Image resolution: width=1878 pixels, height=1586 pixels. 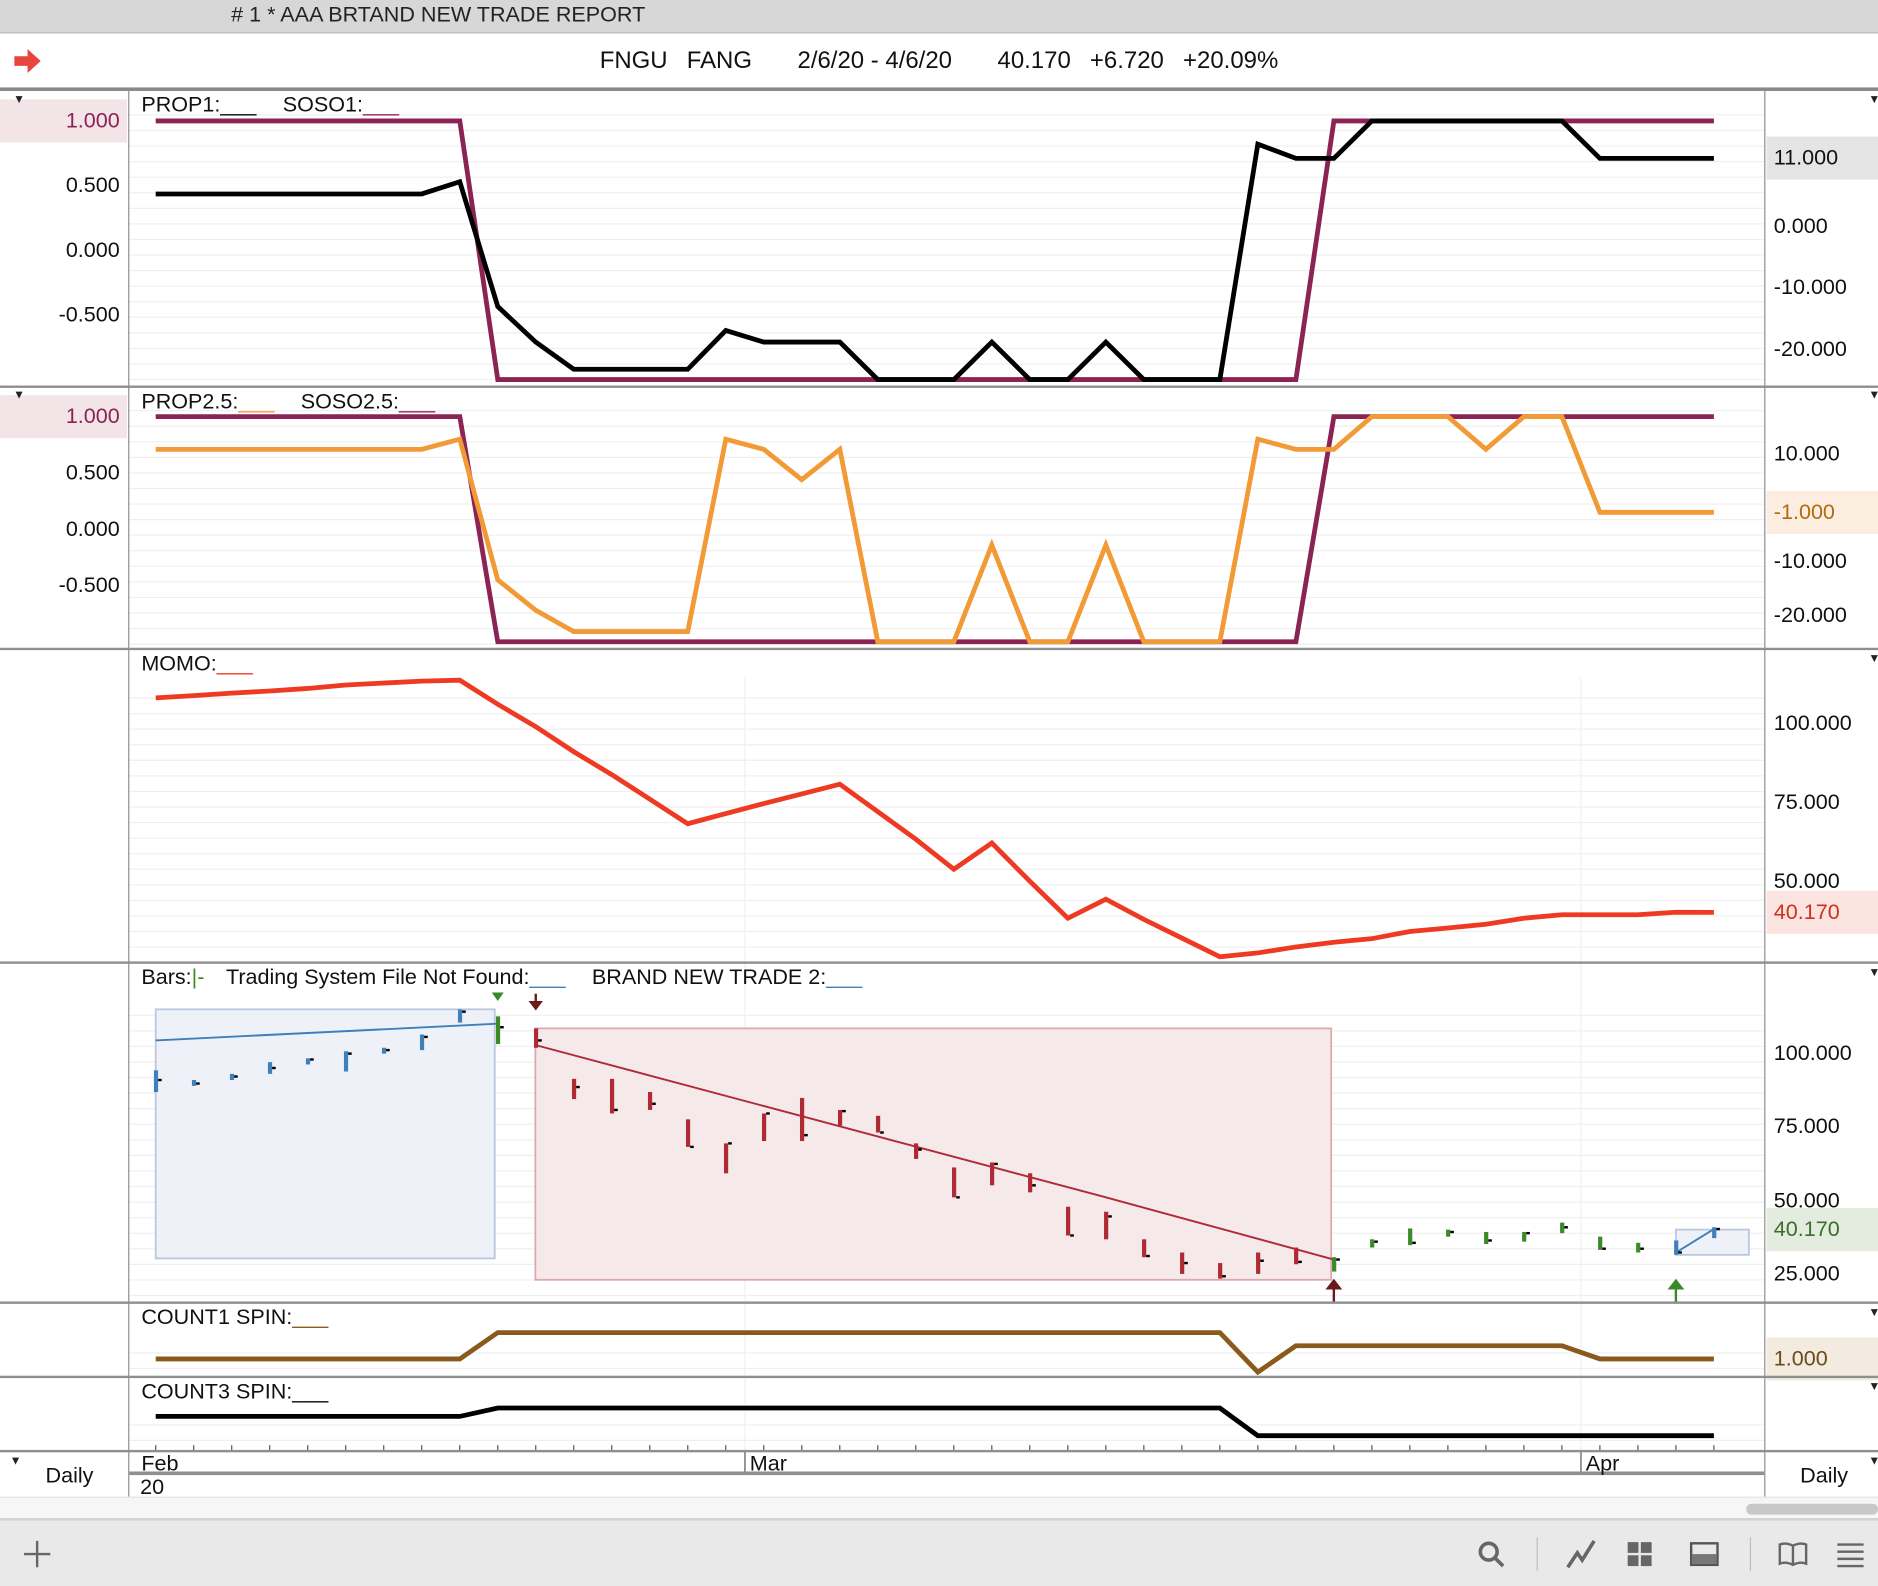 I want to click on list-icon, so click(x=1851, y=1554).